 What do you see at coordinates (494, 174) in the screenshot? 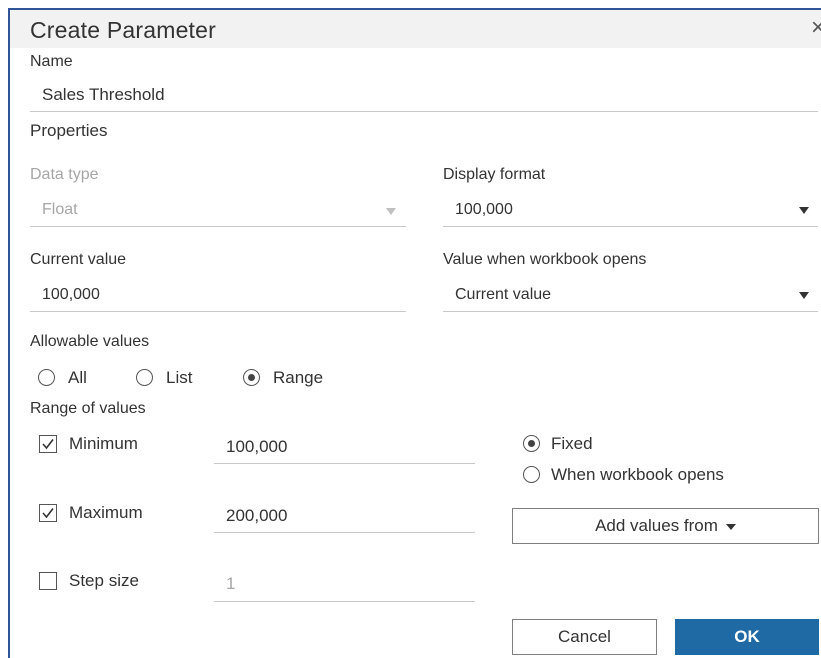
I see `display-format-label: Display format` at bounding box center [494, 174].